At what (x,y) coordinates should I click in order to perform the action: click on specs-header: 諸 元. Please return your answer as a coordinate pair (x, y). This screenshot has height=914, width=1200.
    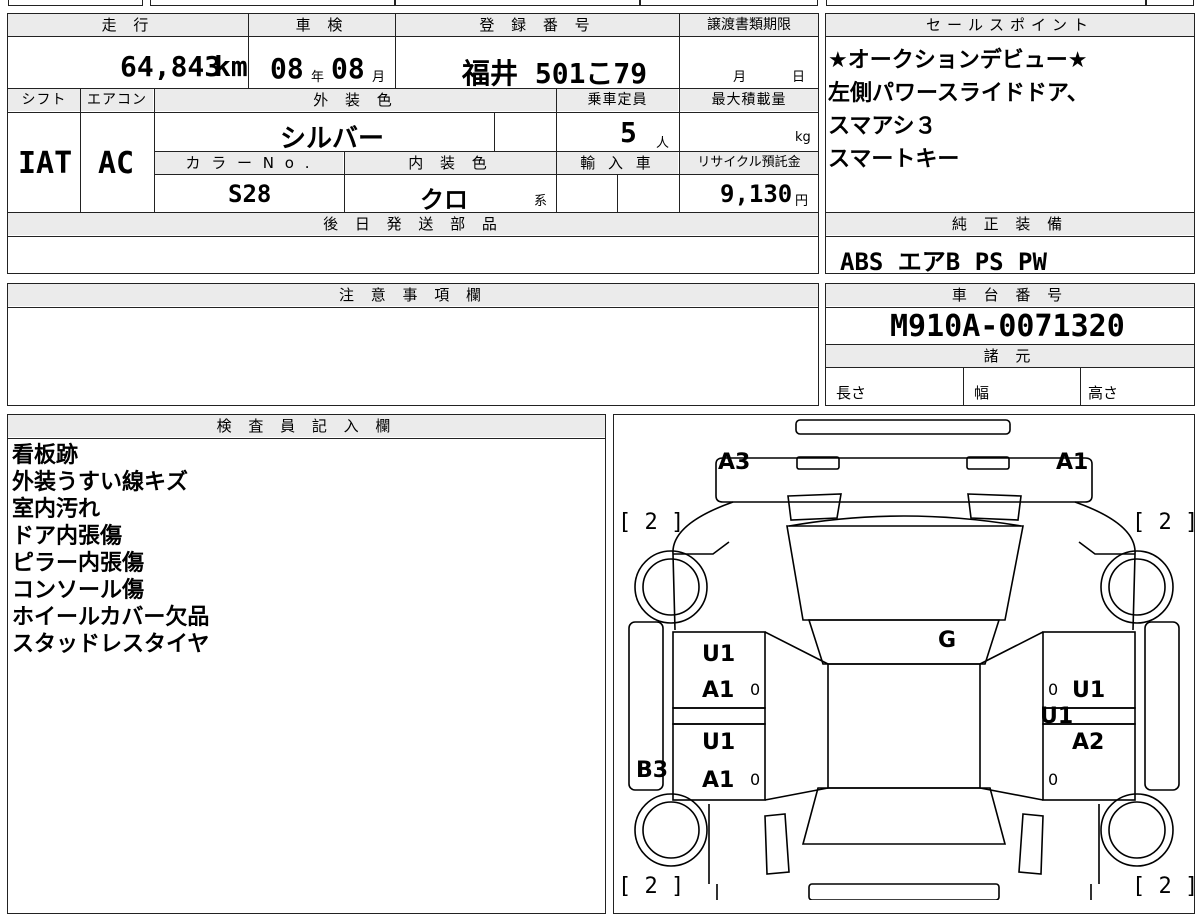
    Looking at the image, I should click on (1010, 356).